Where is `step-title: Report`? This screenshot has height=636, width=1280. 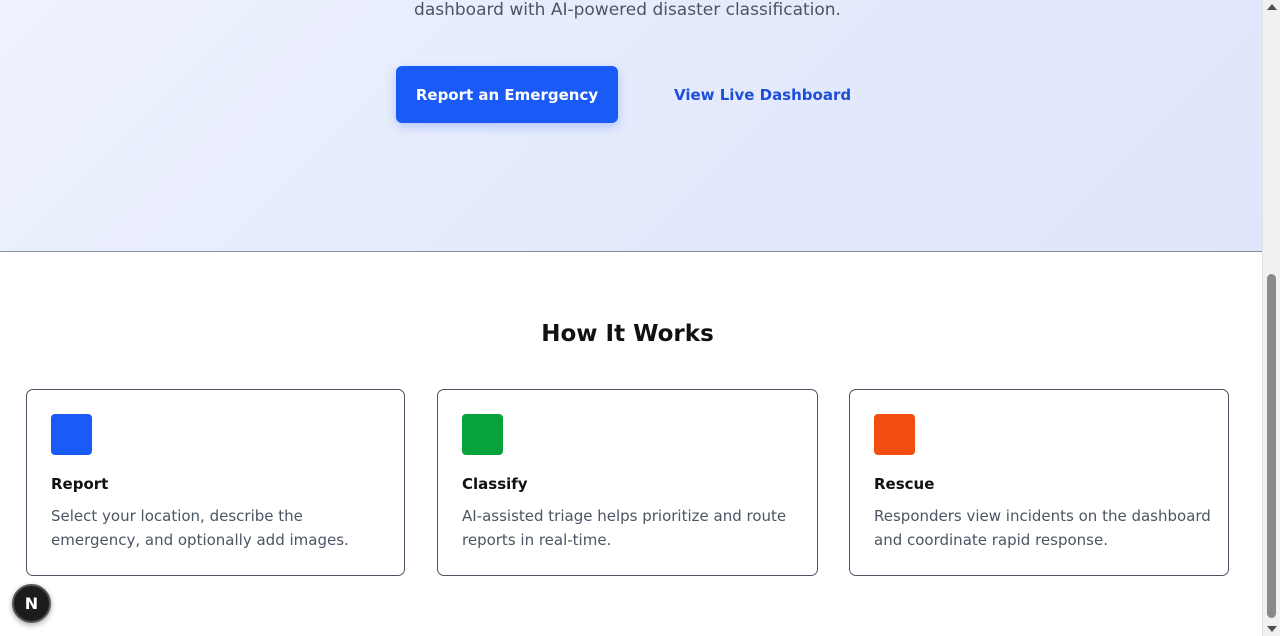 step-title: Report is located at coordinates (80, 484).